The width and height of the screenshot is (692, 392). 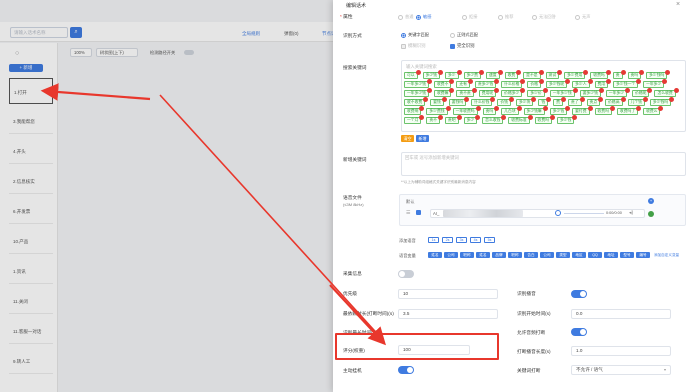 What do you see at coordinates (433, 240) in the screenshot?
I see `pause-pill: 1s` at bounding box center [433, 240].